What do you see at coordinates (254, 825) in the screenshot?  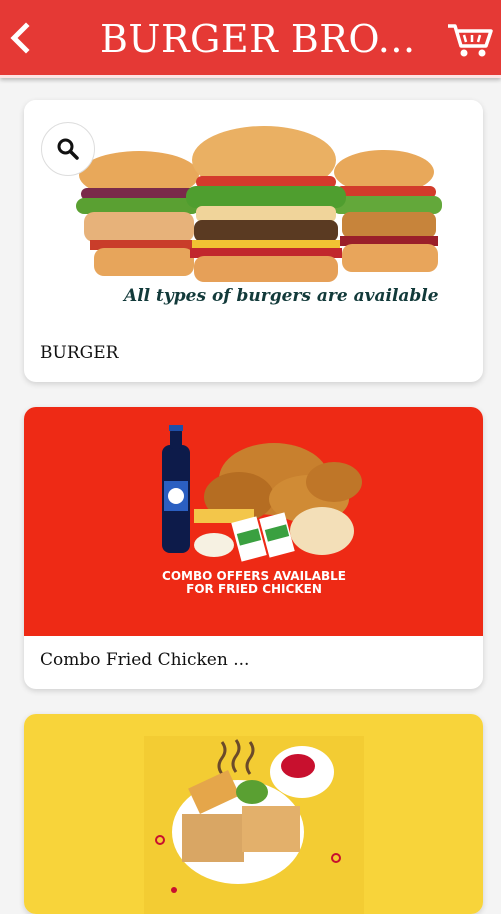 I see `sandwich-illustration` at bounding box center [254, 825].